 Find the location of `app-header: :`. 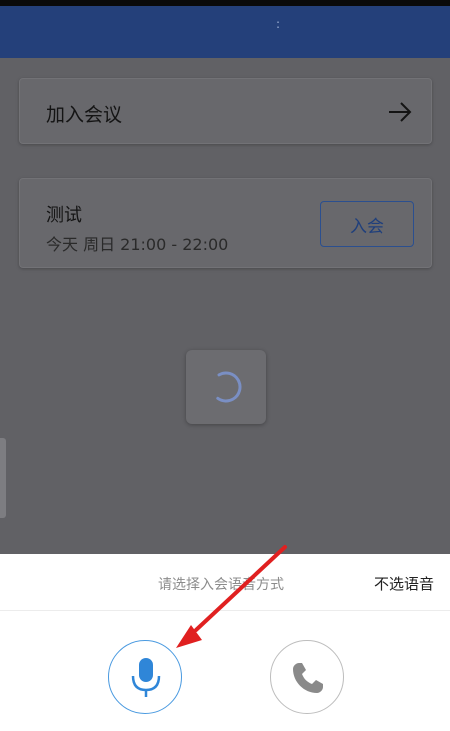

app-header: : is located at coordinates (225, 32).